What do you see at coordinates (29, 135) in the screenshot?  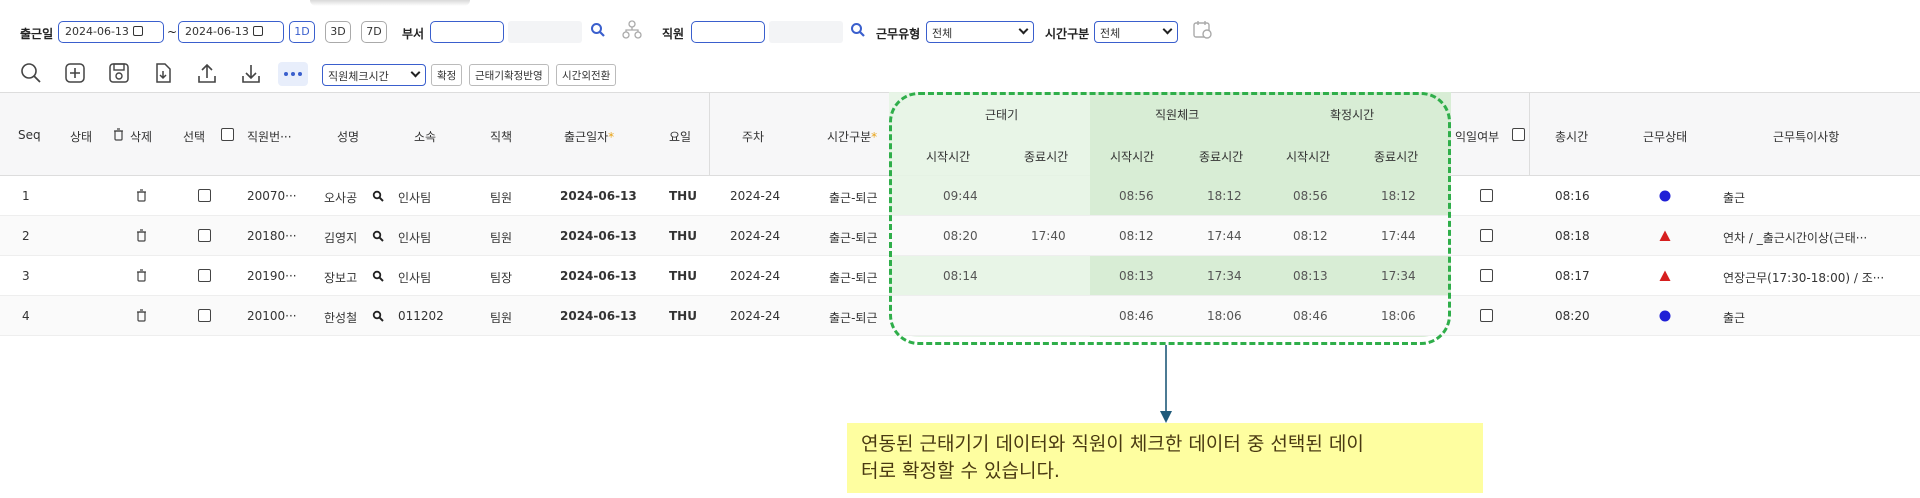 I see `col-seq: Seq` at bounding box center [29, 135].